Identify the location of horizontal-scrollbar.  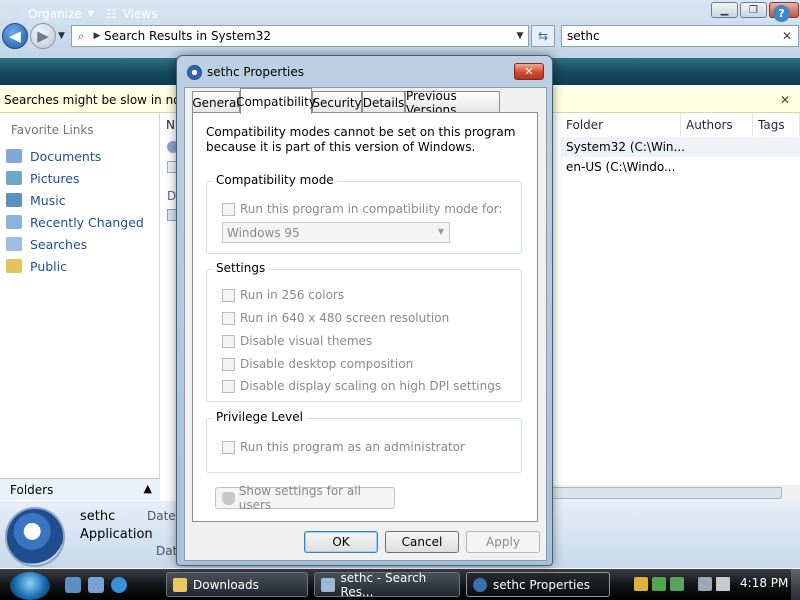
(676, 493).